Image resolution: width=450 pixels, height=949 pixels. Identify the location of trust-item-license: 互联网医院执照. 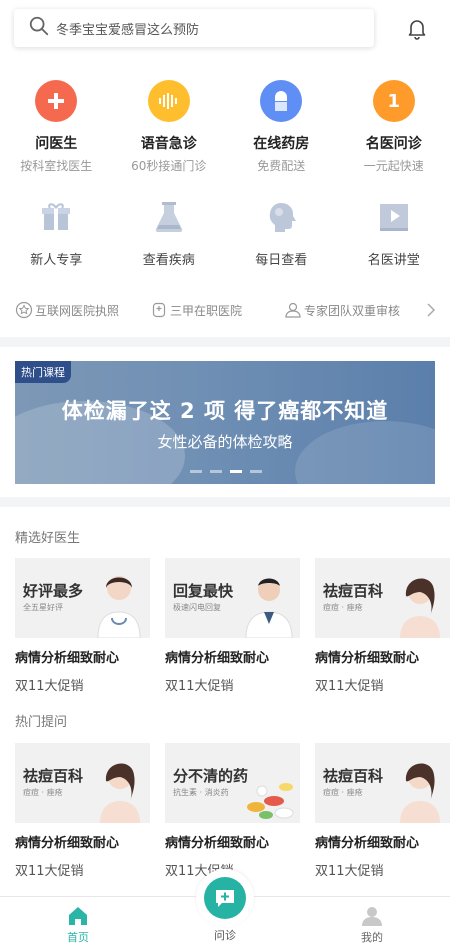
(67, 310).